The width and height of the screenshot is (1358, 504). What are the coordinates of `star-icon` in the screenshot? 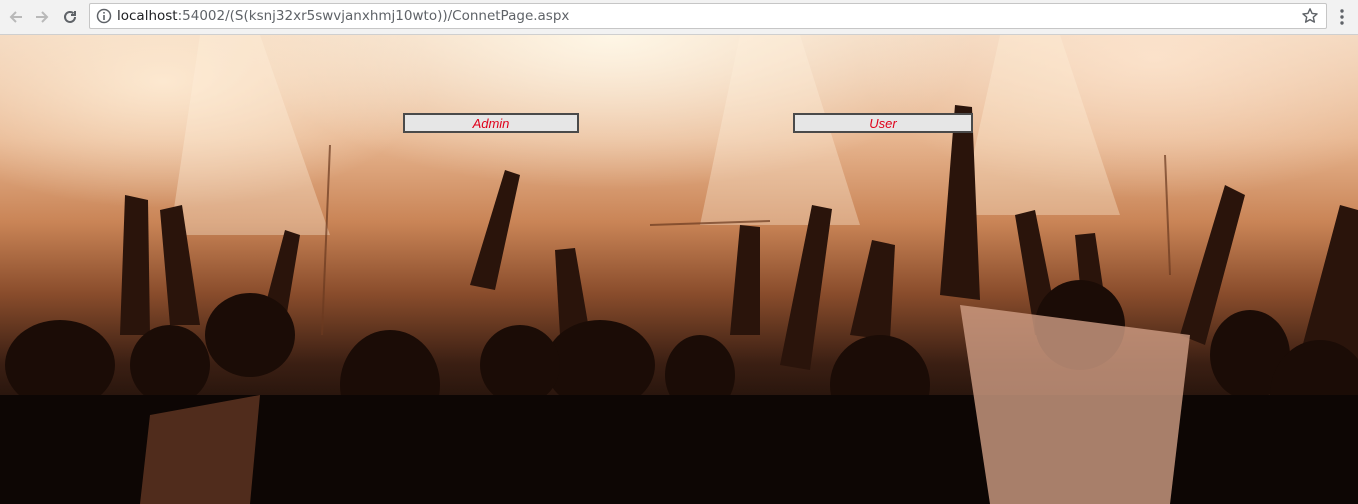 It's located at (1310, 16).